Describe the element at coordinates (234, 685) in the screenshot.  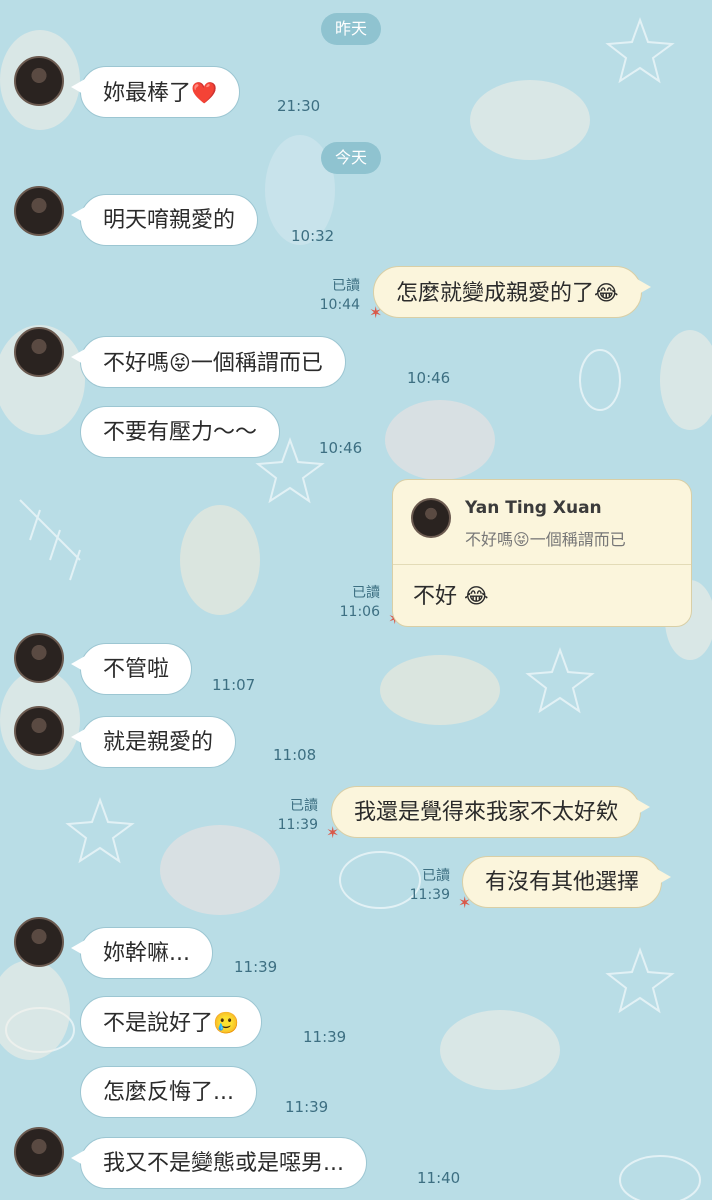
I see `message-time: 11:07` at that location.